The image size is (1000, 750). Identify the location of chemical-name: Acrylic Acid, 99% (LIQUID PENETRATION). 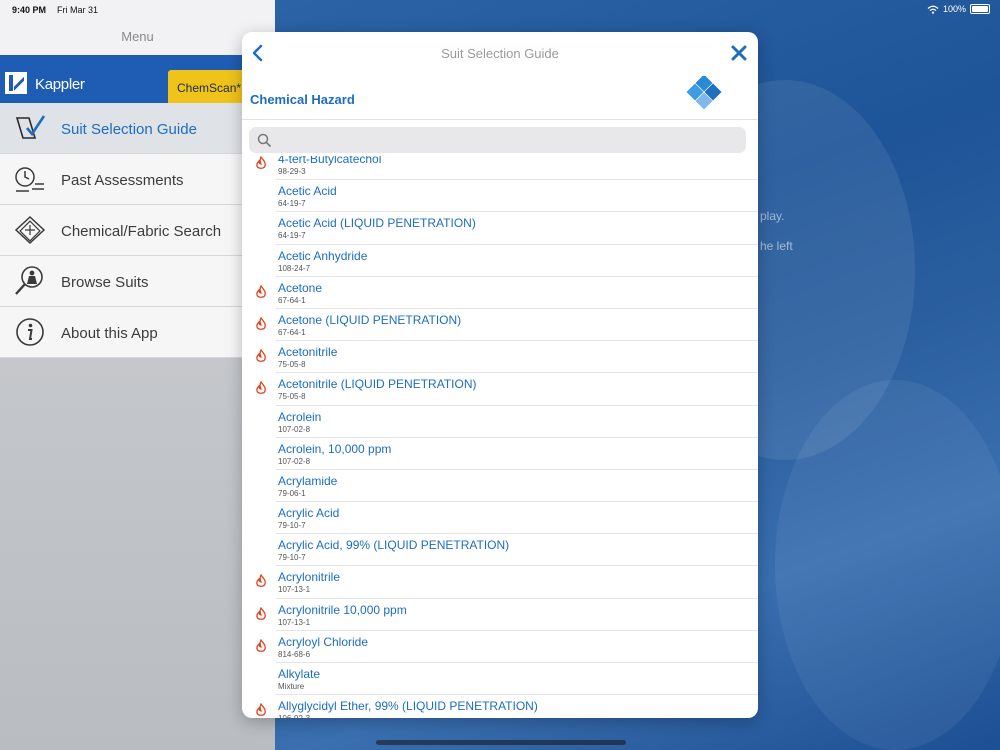
(394, 545).